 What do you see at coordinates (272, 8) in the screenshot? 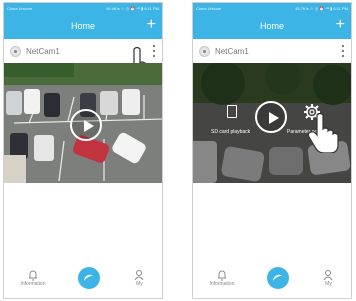
I see `status-bar: China Unicom 45.7K/s ☆ ◷ ⏰ ⁴ᴳ ▮ 6:11 PM` at bounding box center [272, 8].